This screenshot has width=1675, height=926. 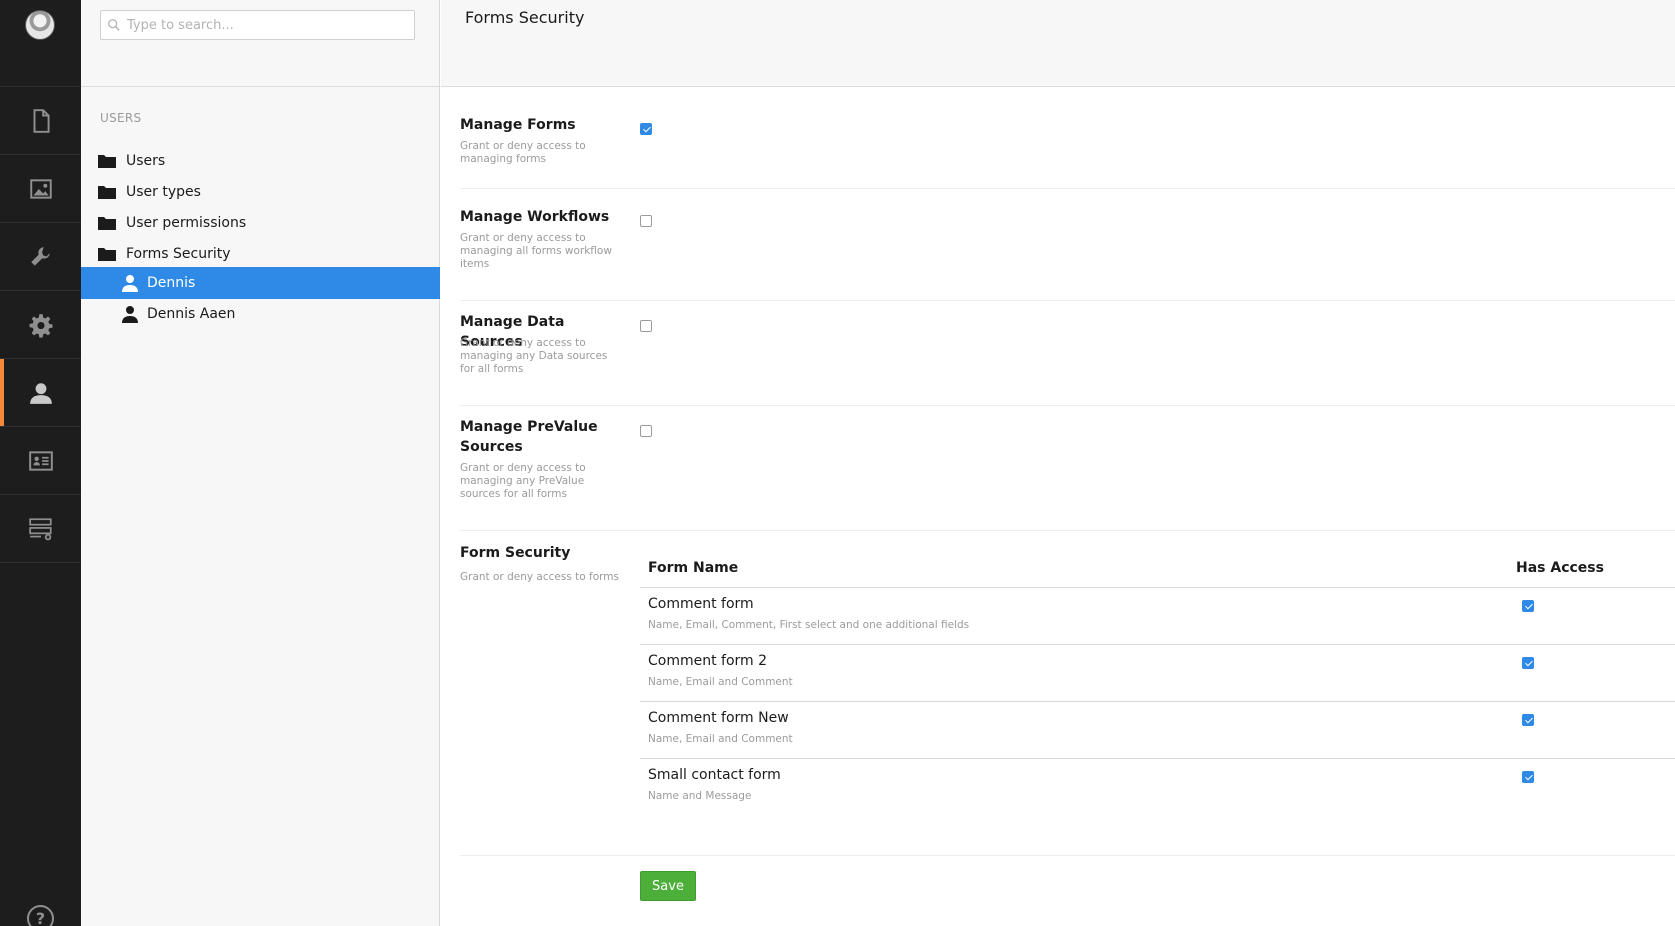 I want to click on section-members, so click(x=40, y=461).